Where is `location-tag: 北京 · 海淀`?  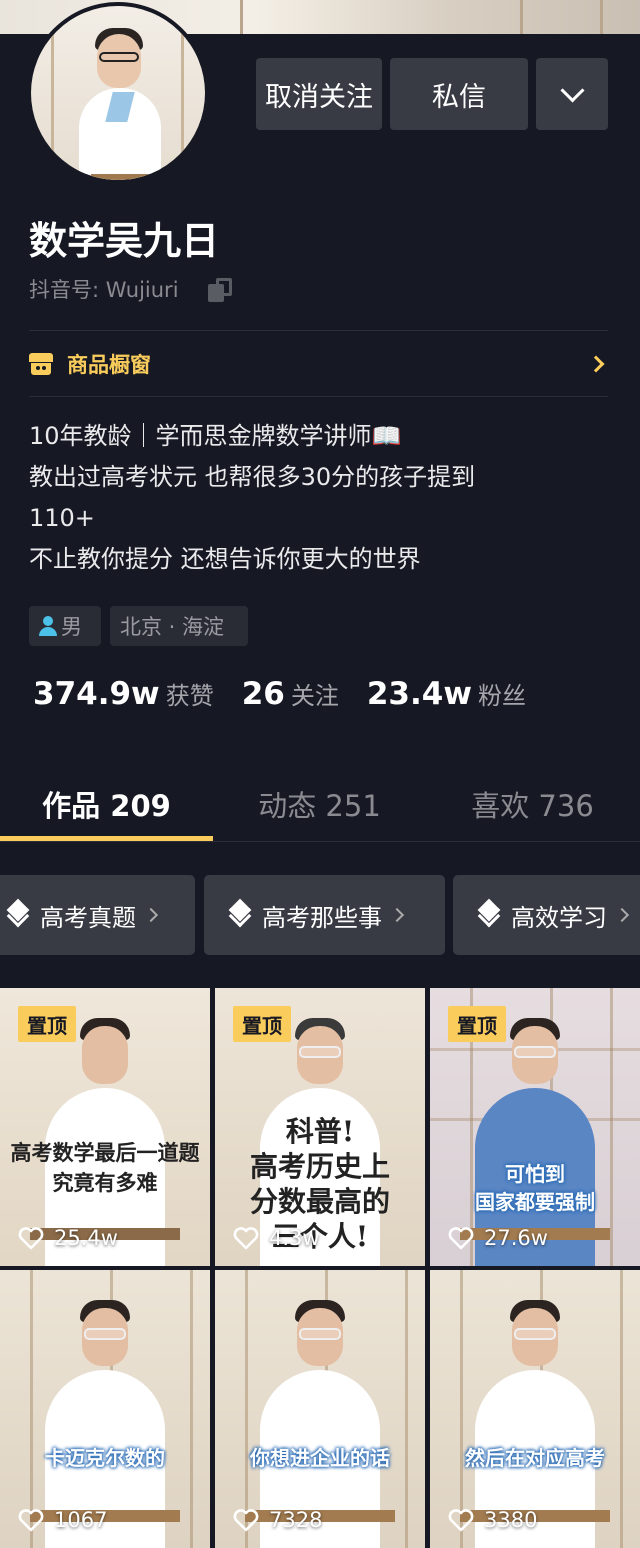
location-tag: 北京 · 海淀 is located at coordinates (179, 626).